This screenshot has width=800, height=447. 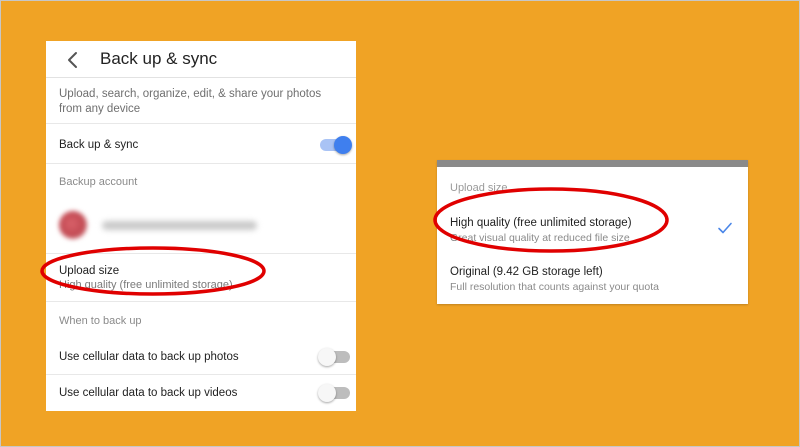 I want to click on when-to-back-up-header: When to back up, so click(x=100, y=321).